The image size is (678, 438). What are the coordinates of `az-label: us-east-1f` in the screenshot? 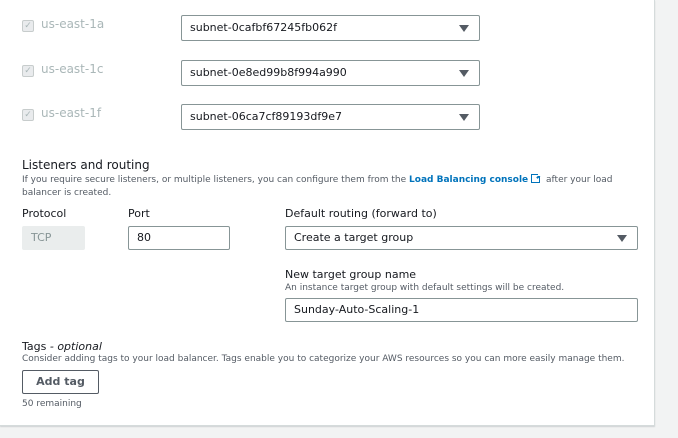 It's located at (71, 113).